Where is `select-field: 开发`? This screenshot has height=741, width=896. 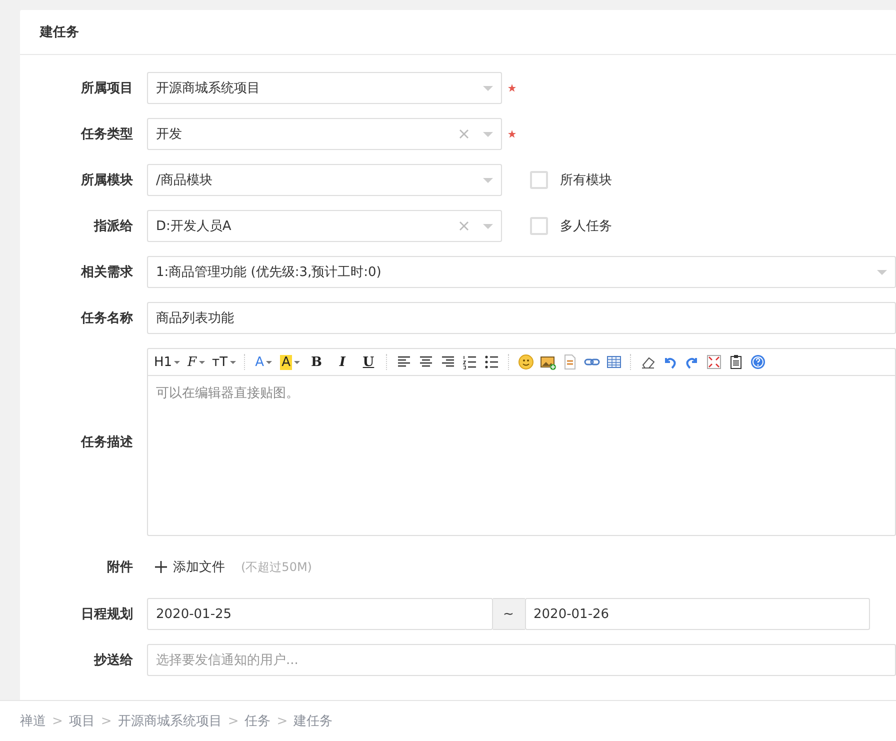 select-field: 开发 is located at coordinates (324, 134).